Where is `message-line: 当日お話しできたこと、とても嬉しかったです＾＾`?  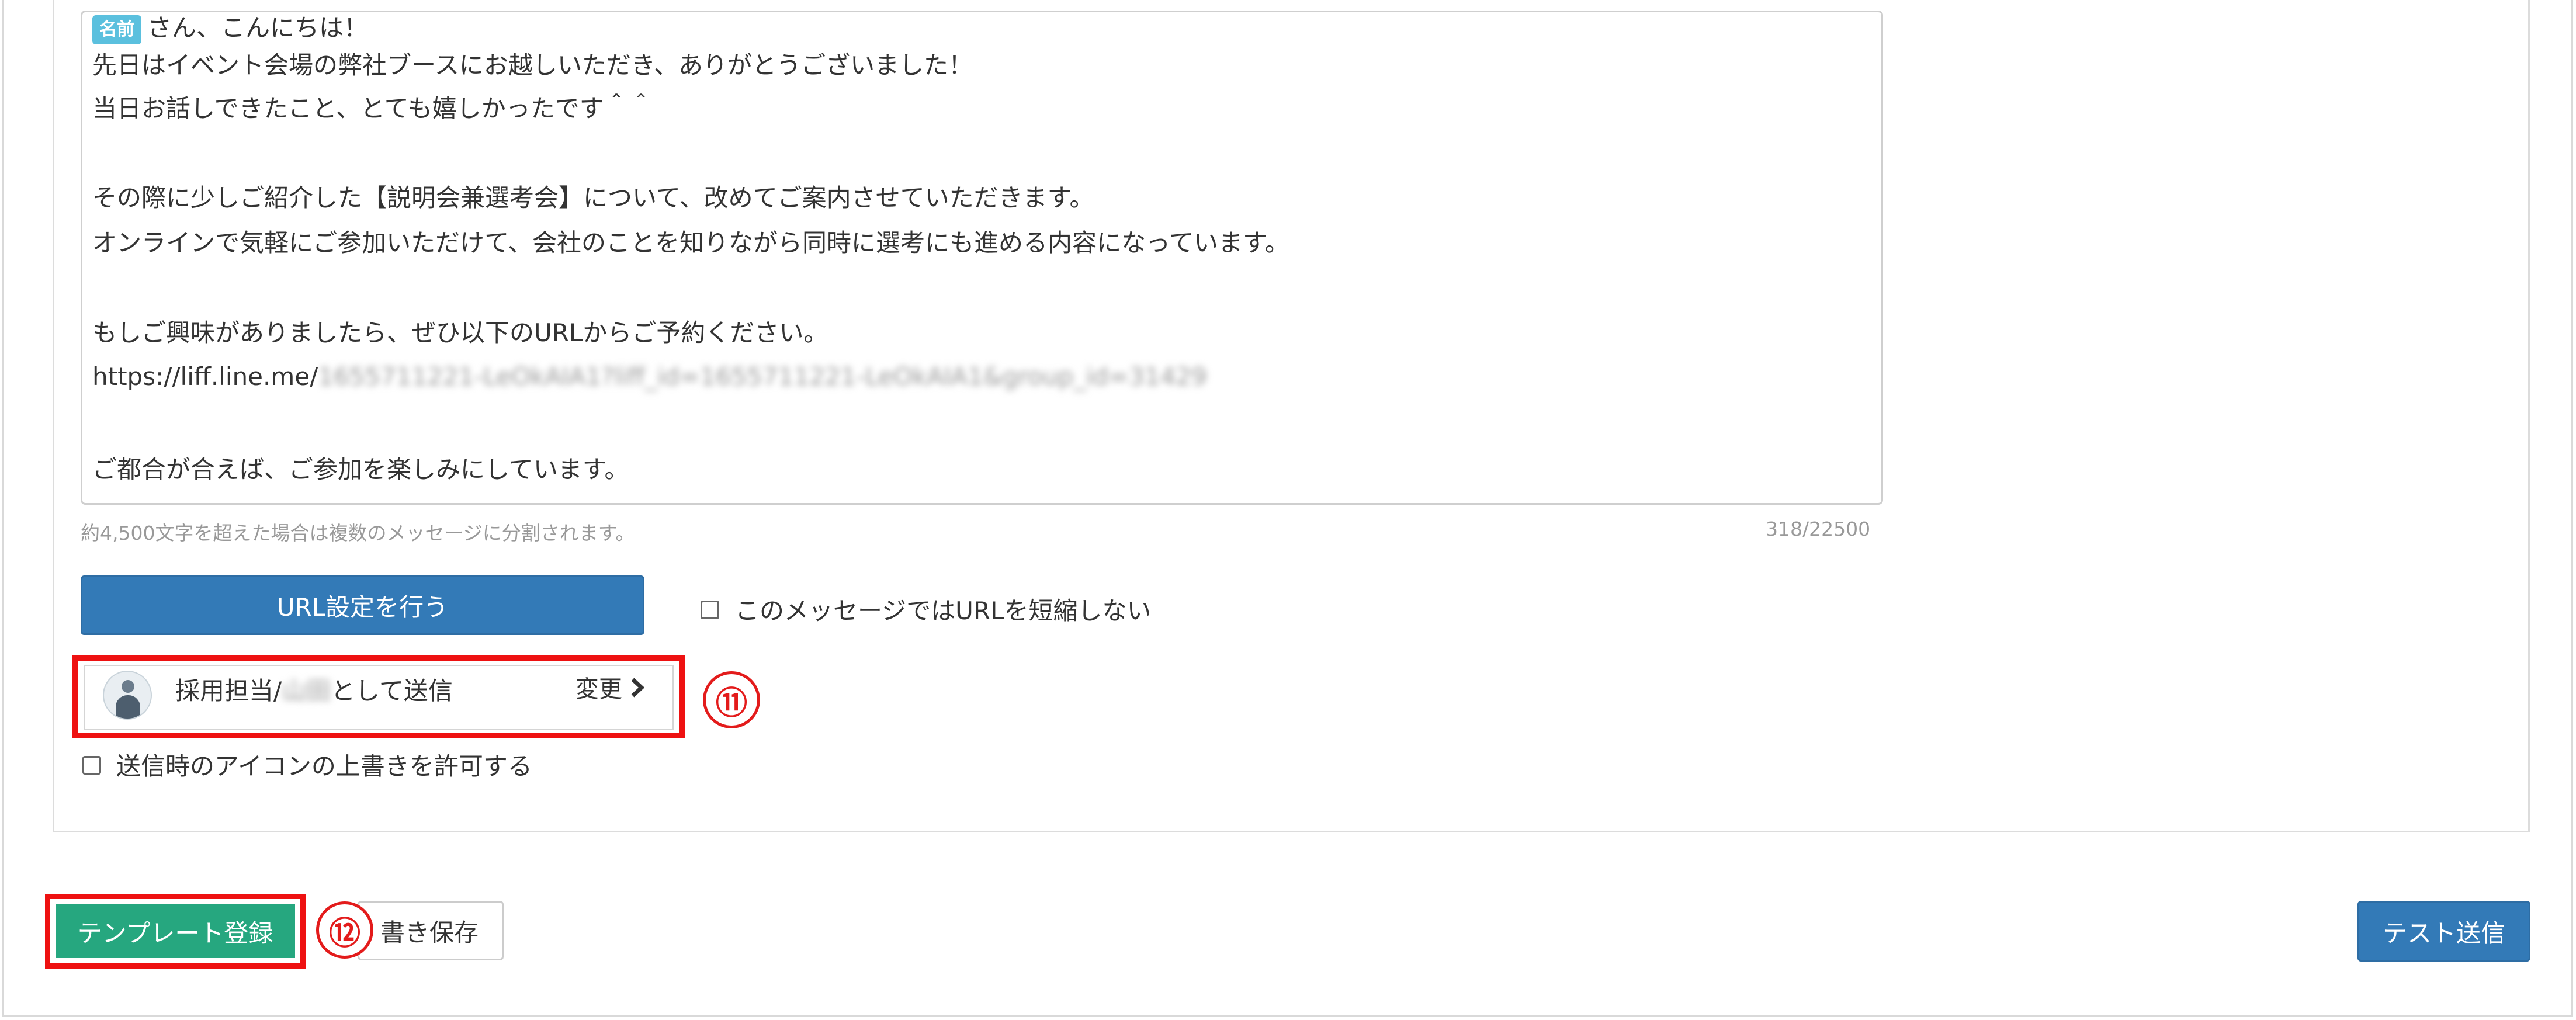 message-line: 当日お話しできたこと、とても嬉しかったです＾＾ is located at coordinates (372, 108).